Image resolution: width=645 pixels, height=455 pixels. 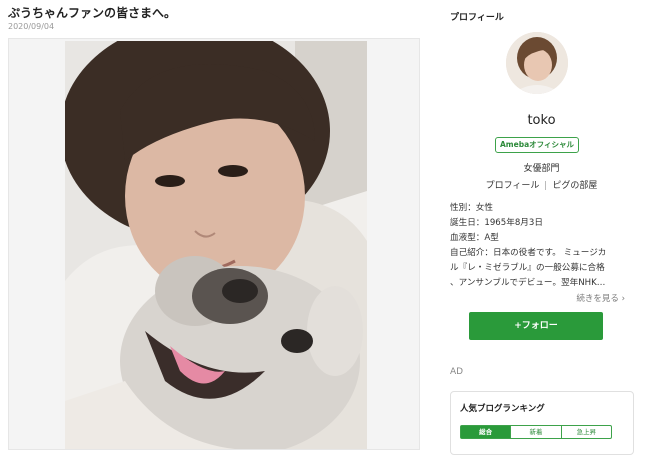 What do you see at coordinates (541, 120) in the screenshot?
I see `profile-username: toko` at bounding box center [541, 120].